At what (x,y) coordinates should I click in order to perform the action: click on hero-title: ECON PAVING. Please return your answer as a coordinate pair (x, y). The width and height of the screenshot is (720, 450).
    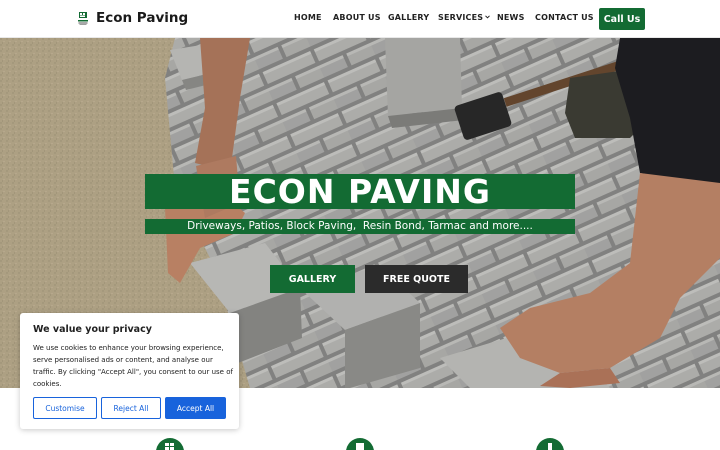
    Looking at the image, I should click on (360, 191).